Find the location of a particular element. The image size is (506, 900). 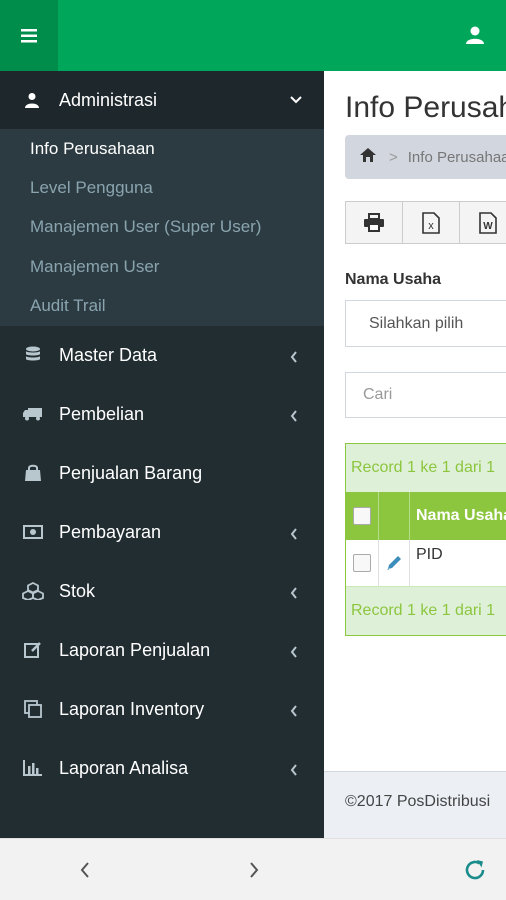

sidebar-item-pembayaran: Pembayaran is located at coordinates (162, 532).